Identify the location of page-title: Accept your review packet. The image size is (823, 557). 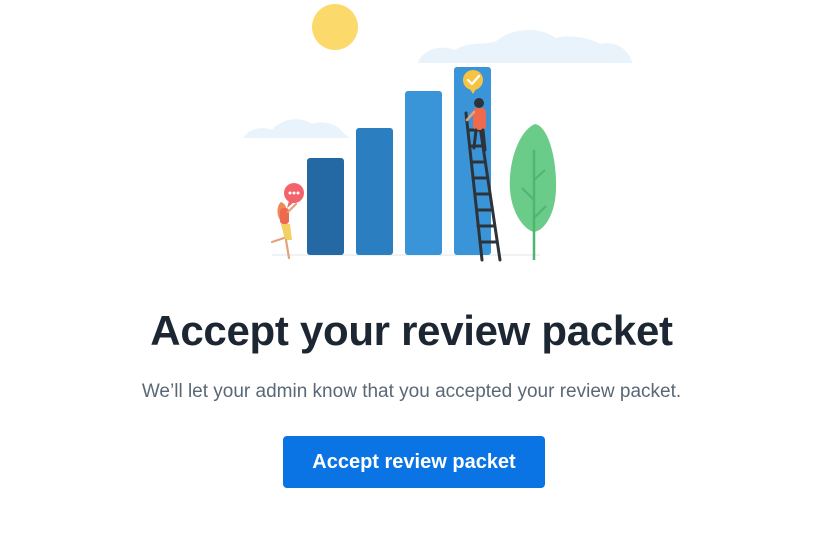
(411, 330).